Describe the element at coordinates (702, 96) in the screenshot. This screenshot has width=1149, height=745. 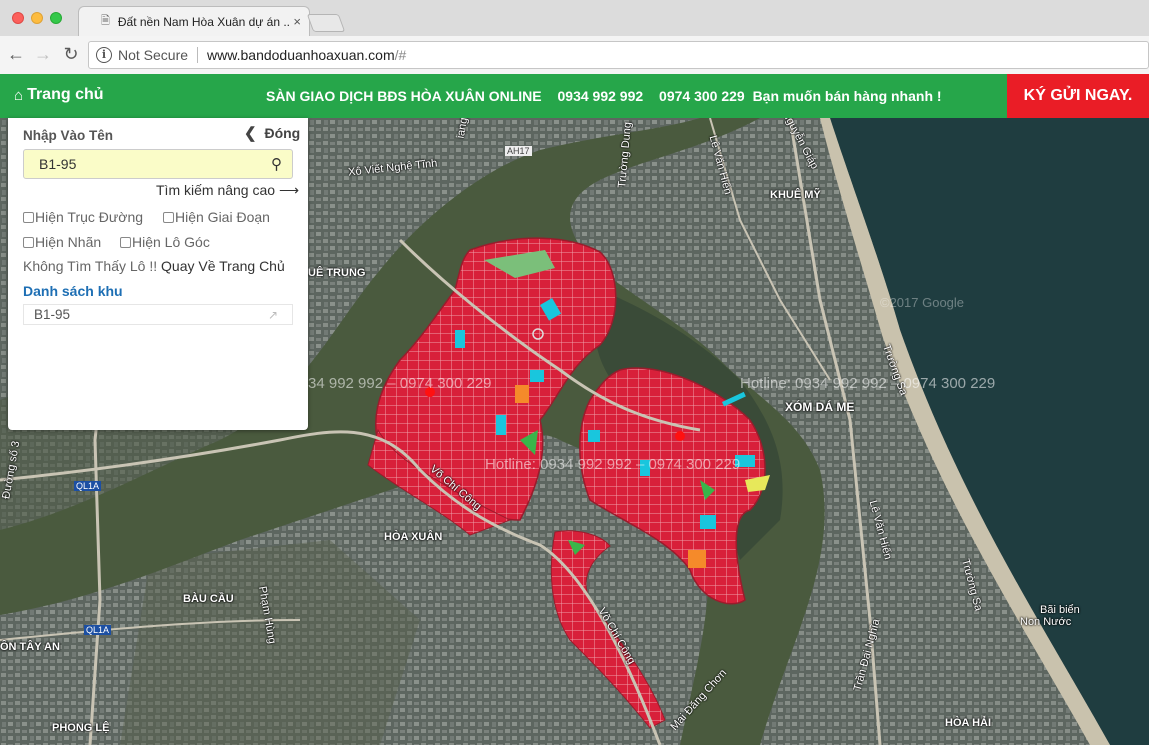
I see `phone-2: 0974 300 229` at that location.